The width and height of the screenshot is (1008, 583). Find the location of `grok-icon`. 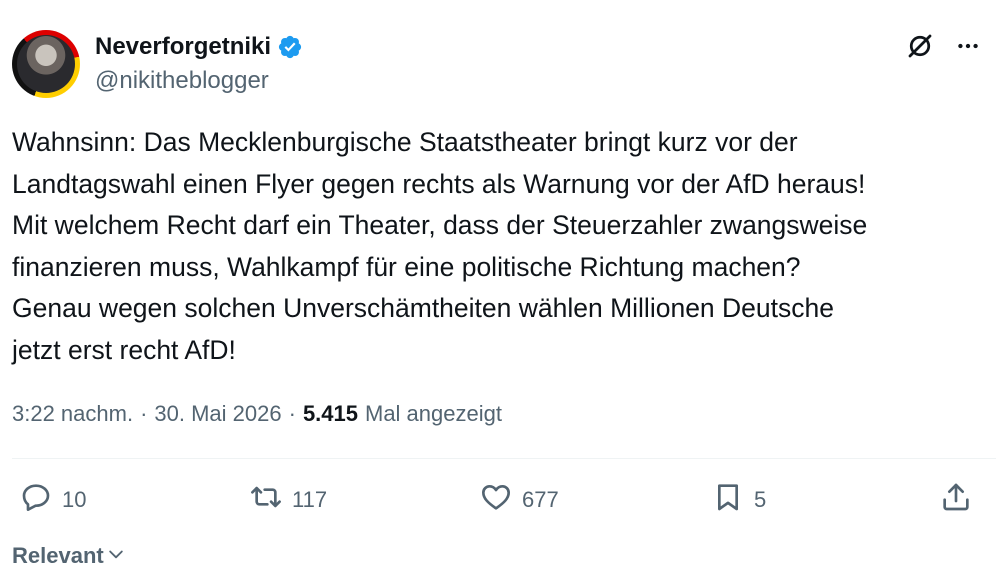

grok-icon is located at coordinates (920, 48).